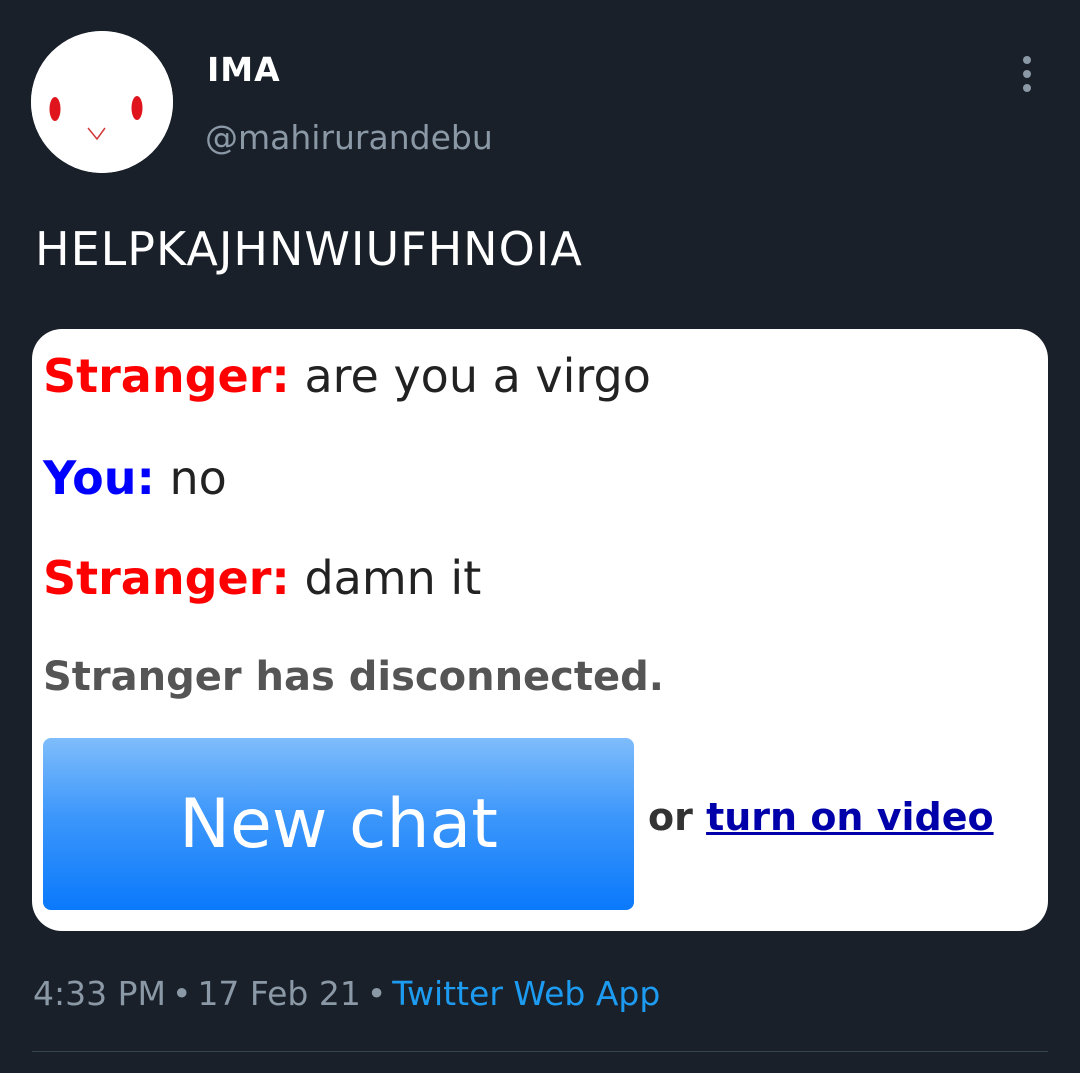  What do you see at coordinates (99, 993) in the screenshot?
I see `tweet-time: 4:33 PM` at bounding box center [99, 993].